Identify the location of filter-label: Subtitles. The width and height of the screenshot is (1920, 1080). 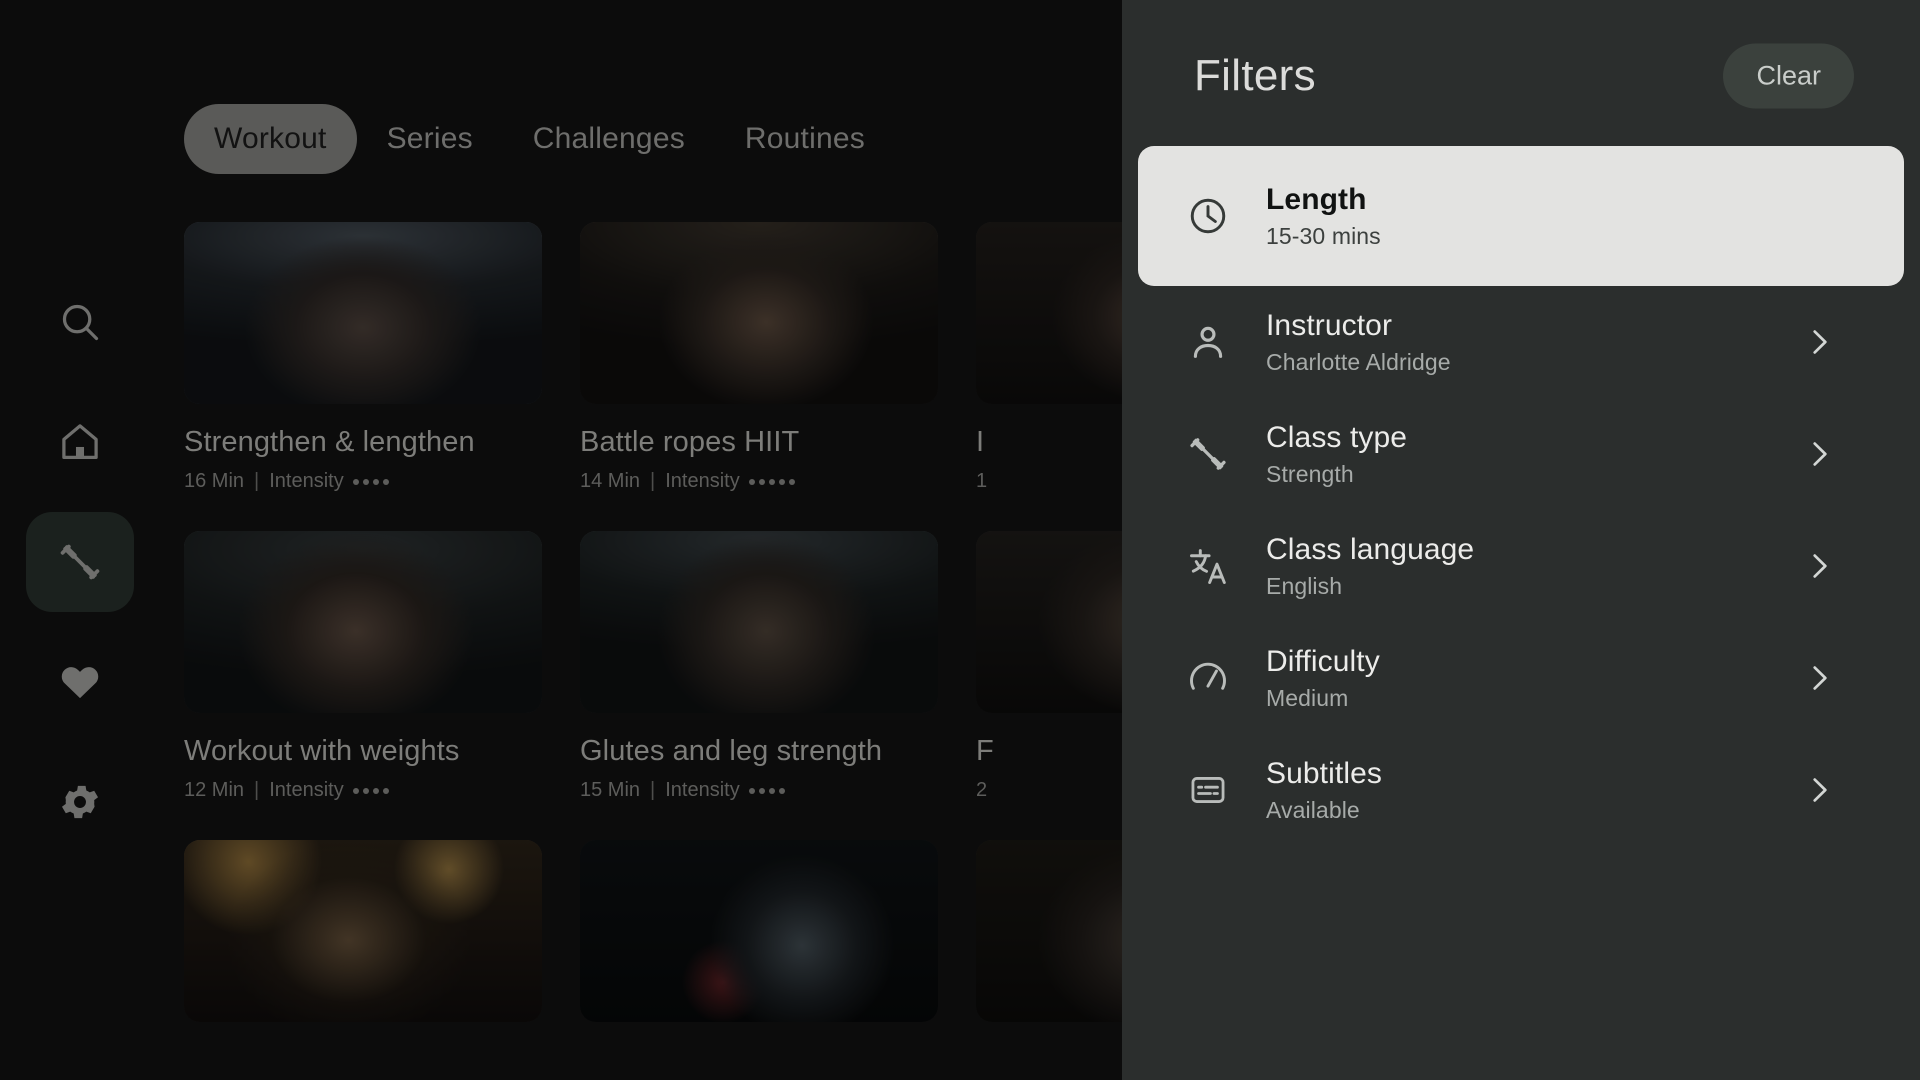
(1324, 773).